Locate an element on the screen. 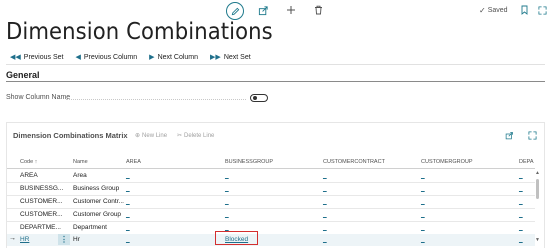 This screenshot has height=248, width=551. general-section-title: General is located at coordinates (23, 75).